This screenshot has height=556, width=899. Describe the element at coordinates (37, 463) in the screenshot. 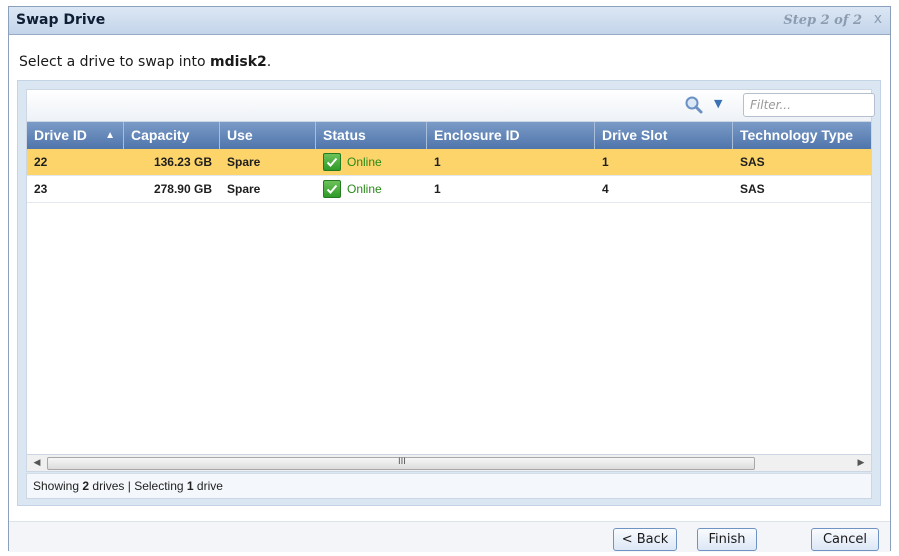

I see `scroll-left-icon: ◀` at that location.